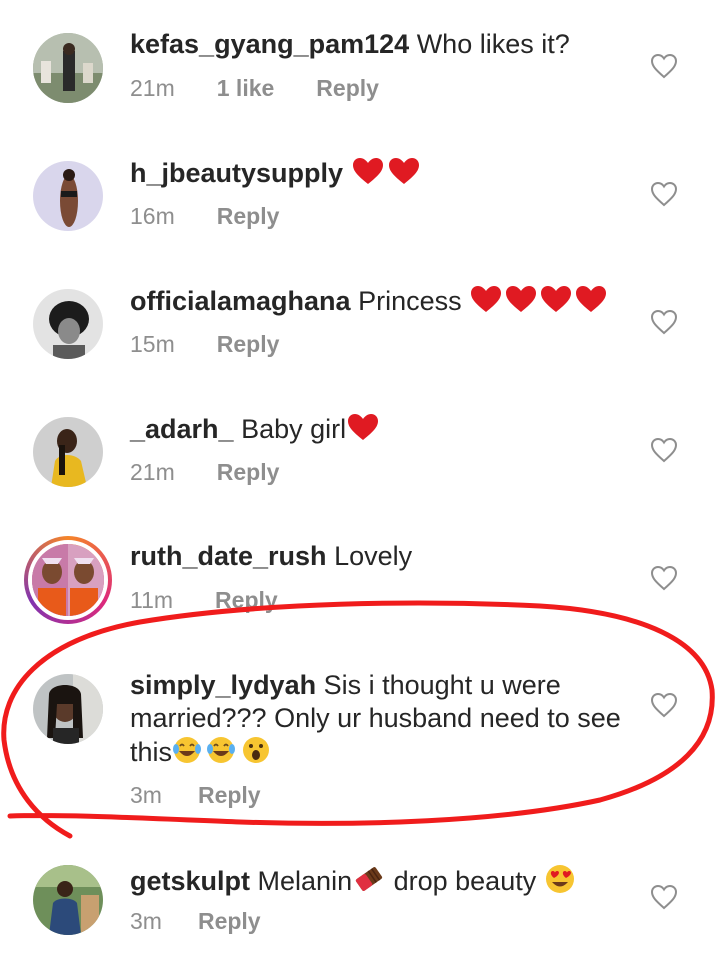 The width and height of the screenshot is (720, 971). What do you see at coordinates (152, 600) in the screenshot?
I see `comment-time: 11m` at bounding box center [152, 600].